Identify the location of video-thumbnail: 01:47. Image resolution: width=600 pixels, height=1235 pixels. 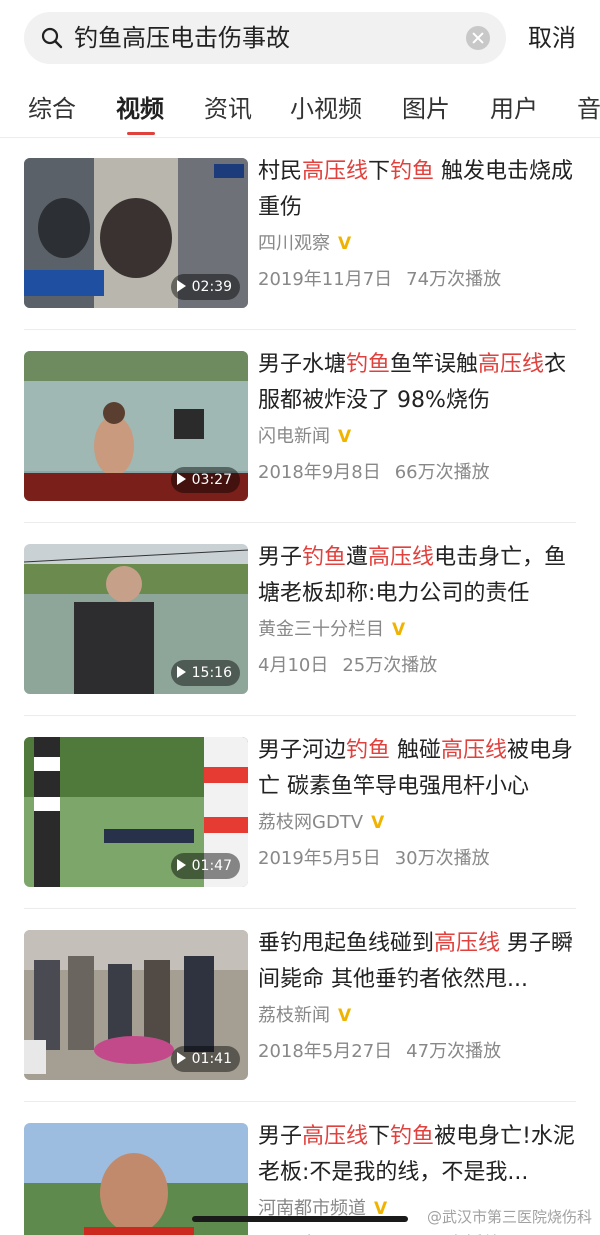
(136, 812).